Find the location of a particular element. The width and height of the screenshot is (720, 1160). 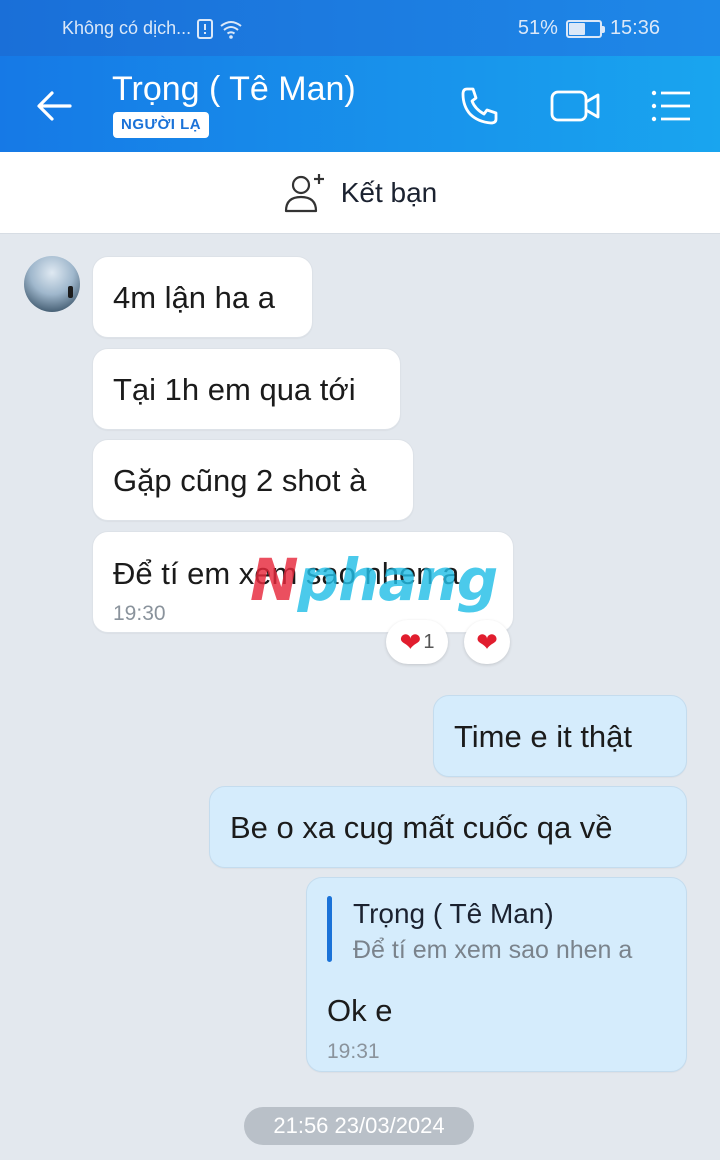

video-call-icon is located at coordinates (575, 106).